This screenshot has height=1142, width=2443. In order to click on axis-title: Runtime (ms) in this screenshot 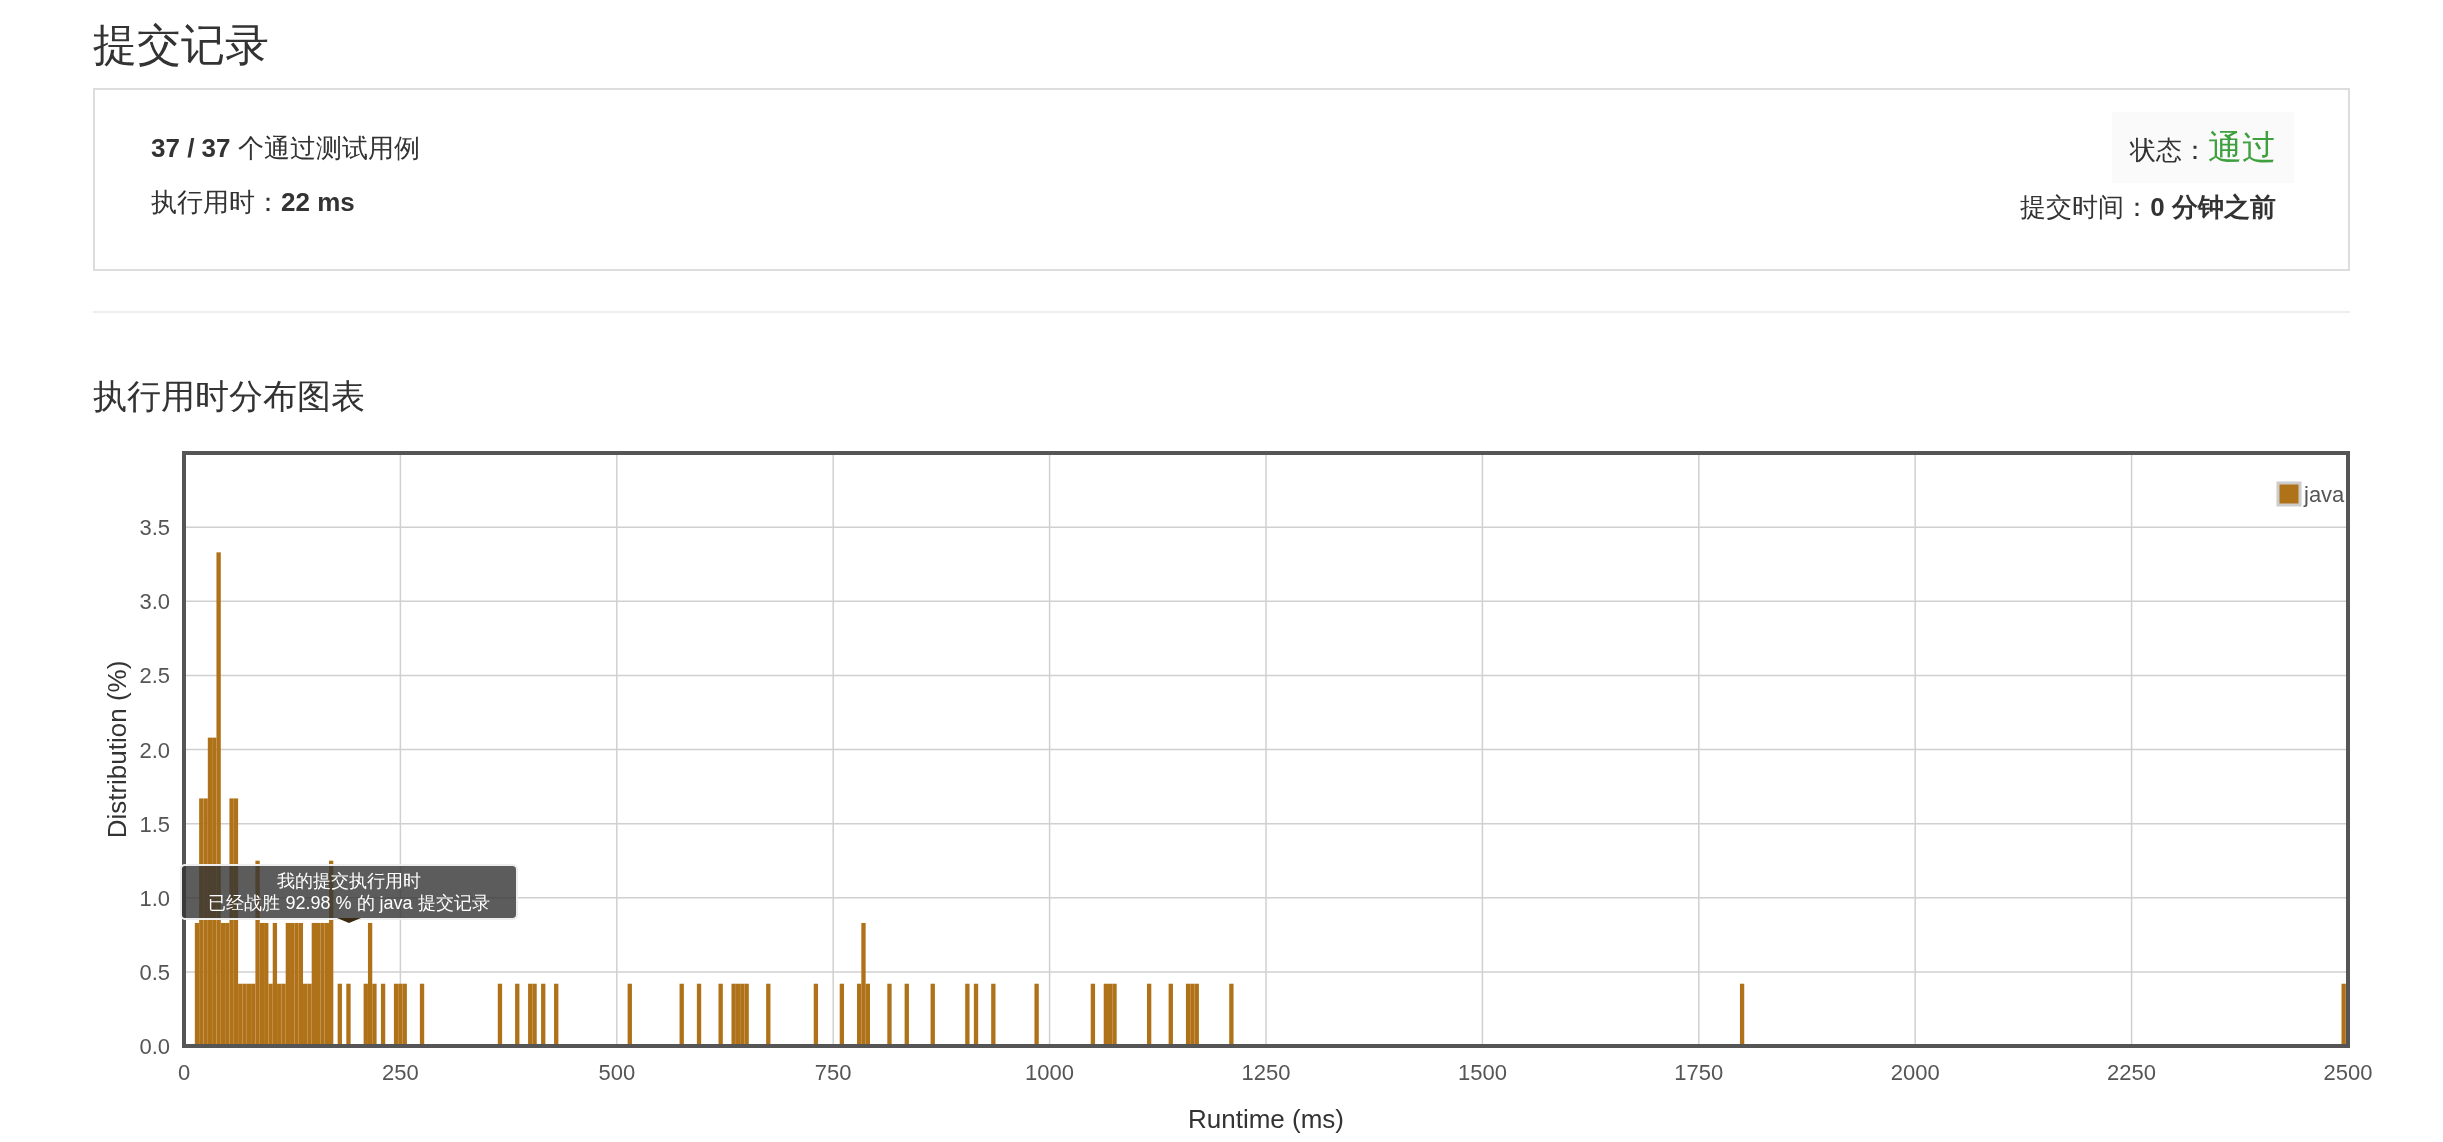, I will do `click(1266, 1119)`.